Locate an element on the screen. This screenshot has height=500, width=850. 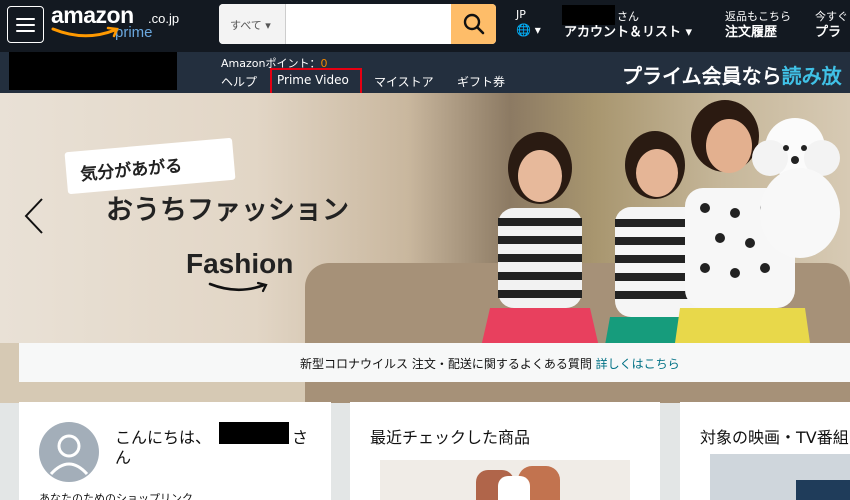
user-avatar-icon is located at coordinates (69, 452).